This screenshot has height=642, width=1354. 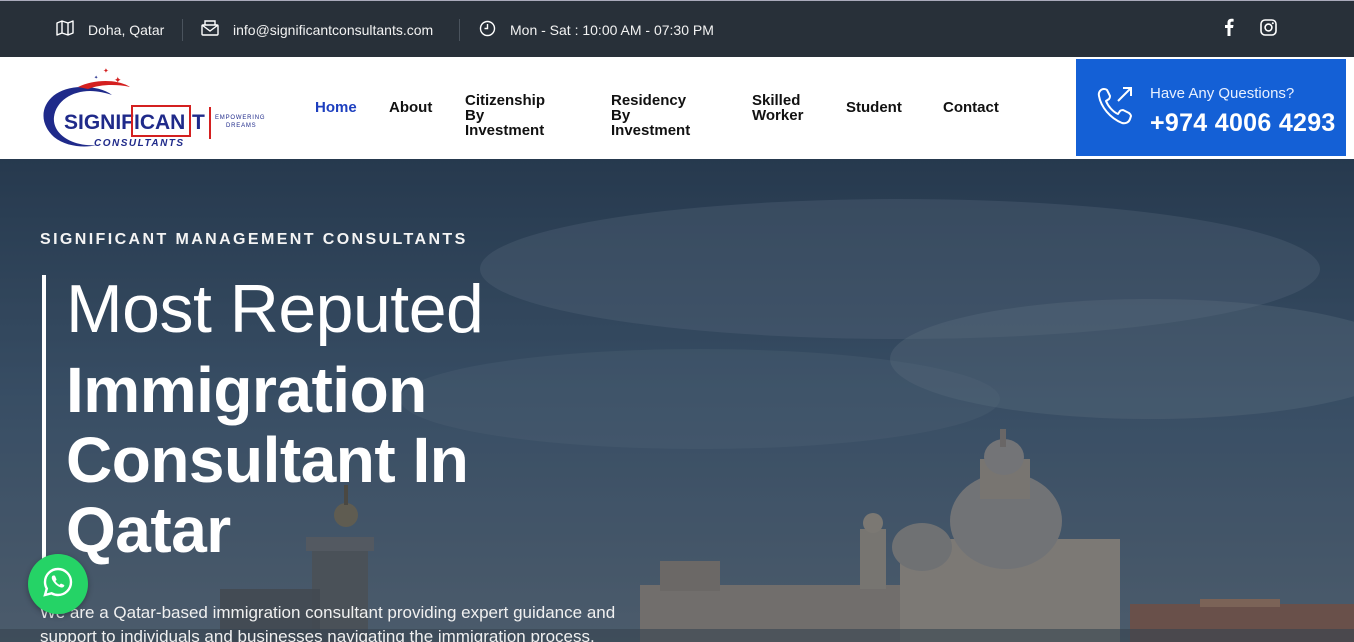 I want to click on nav-skilled-worker: Skilled Worker, so click(x=777, y=108).